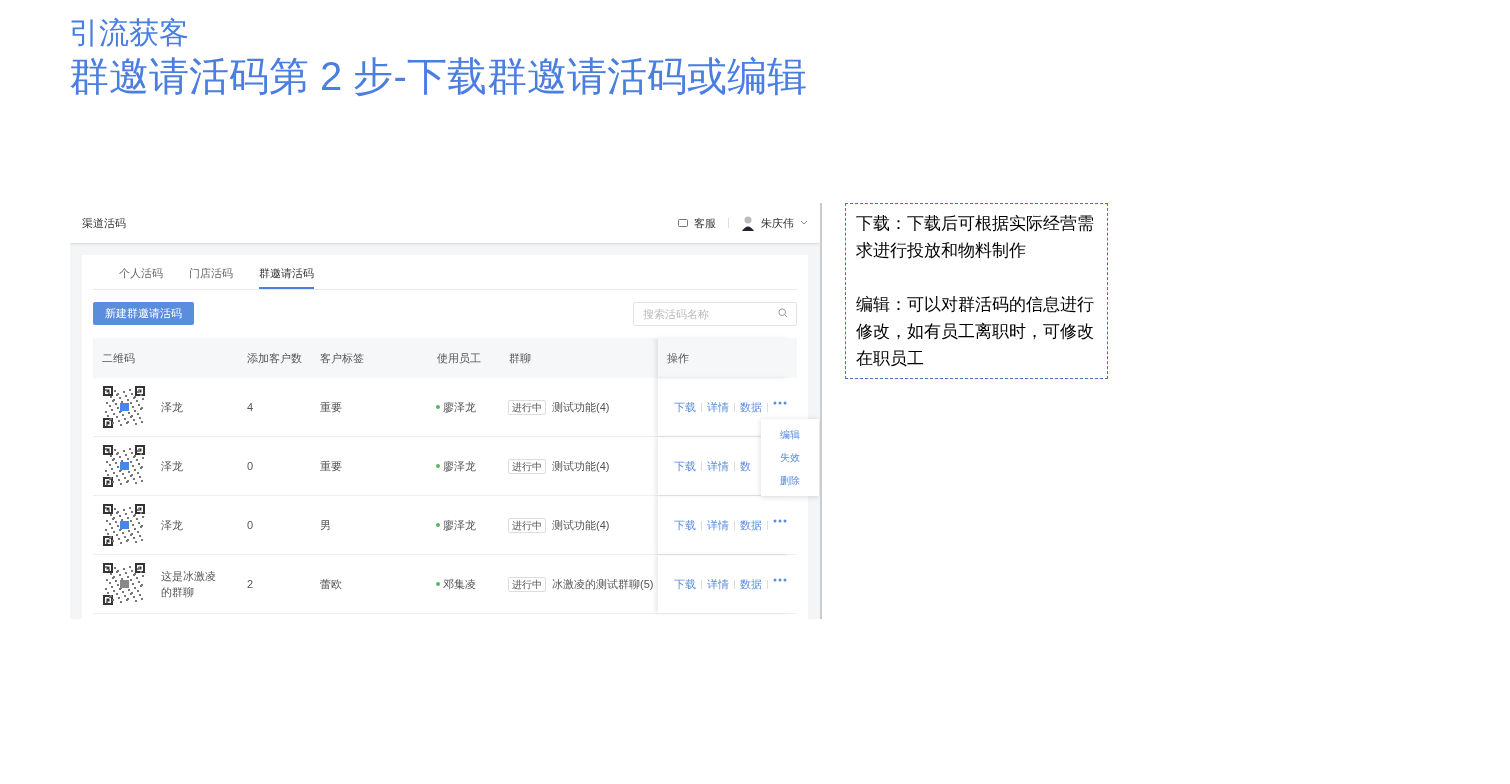 The image size is (1510, 784). I want to click on slide-title: 群邀请活码第 2 步-下载群邀请活码或编辑, so click(438, 76).